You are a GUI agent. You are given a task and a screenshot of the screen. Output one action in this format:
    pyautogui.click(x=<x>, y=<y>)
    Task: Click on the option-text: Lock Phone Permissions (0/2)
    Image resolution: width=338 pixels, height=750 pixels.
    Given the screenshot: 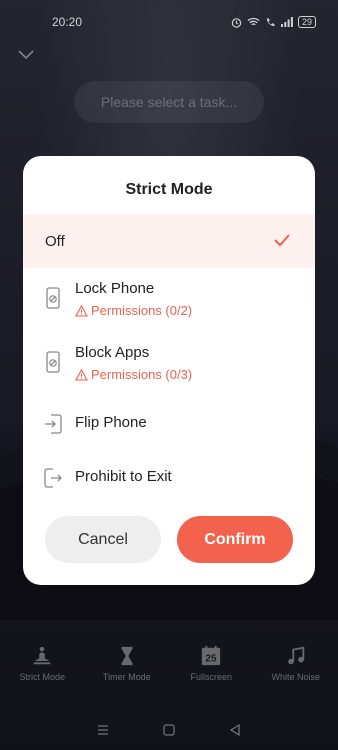 What is the action you would take?
    pyautogui.click(x=133, y=299)
    